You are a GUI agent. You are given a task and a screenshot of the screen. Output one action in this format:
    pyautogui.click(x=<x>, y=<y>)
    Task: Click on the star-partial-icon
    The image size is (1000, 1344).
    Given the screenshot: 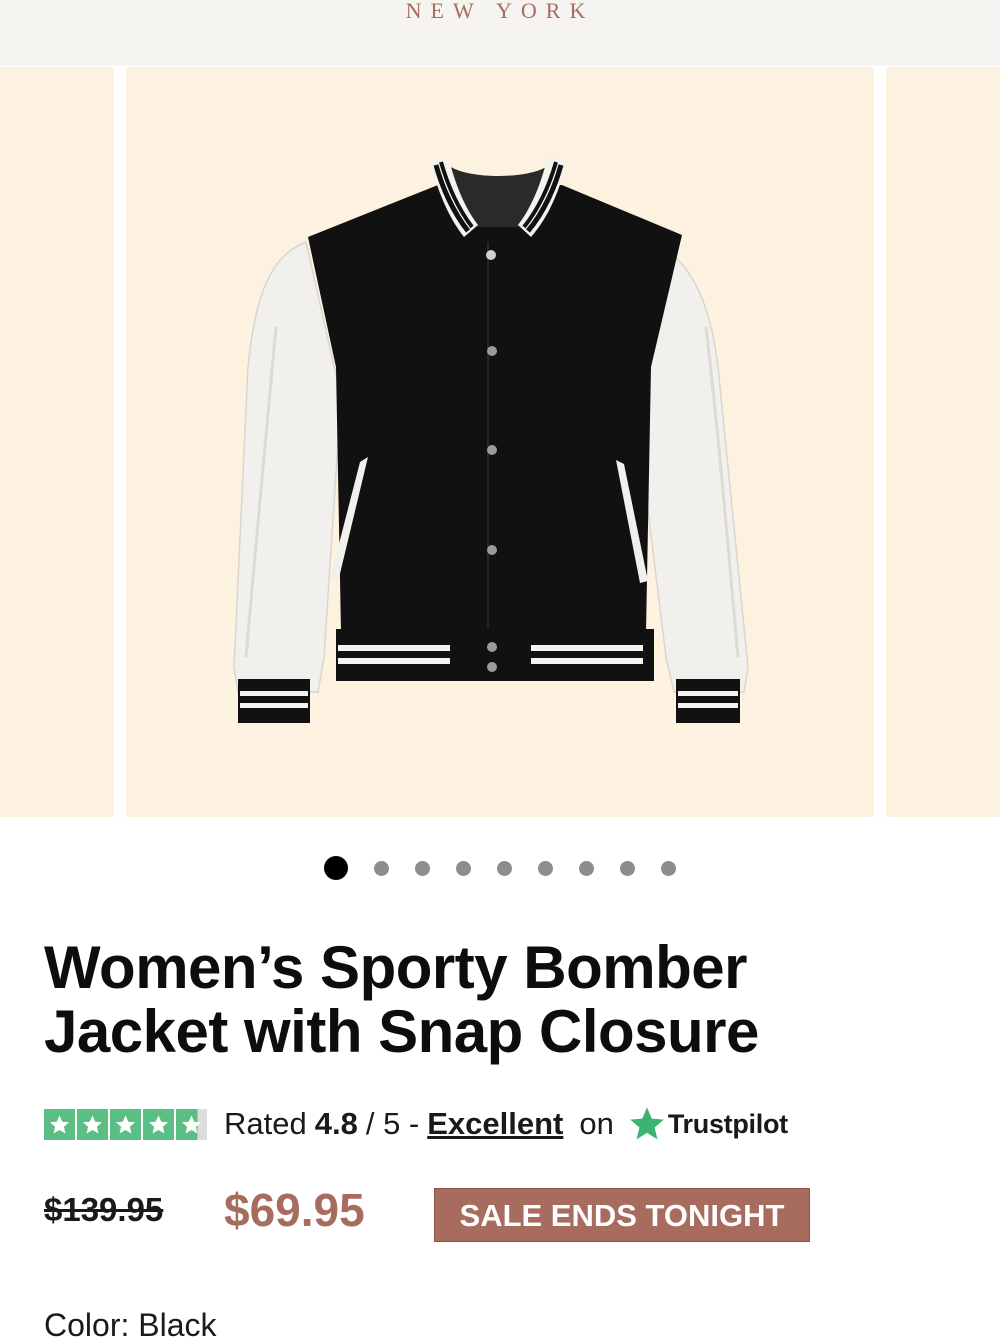 What is the action you would take?
    pyautogui.click(x=191, y=1124)
    